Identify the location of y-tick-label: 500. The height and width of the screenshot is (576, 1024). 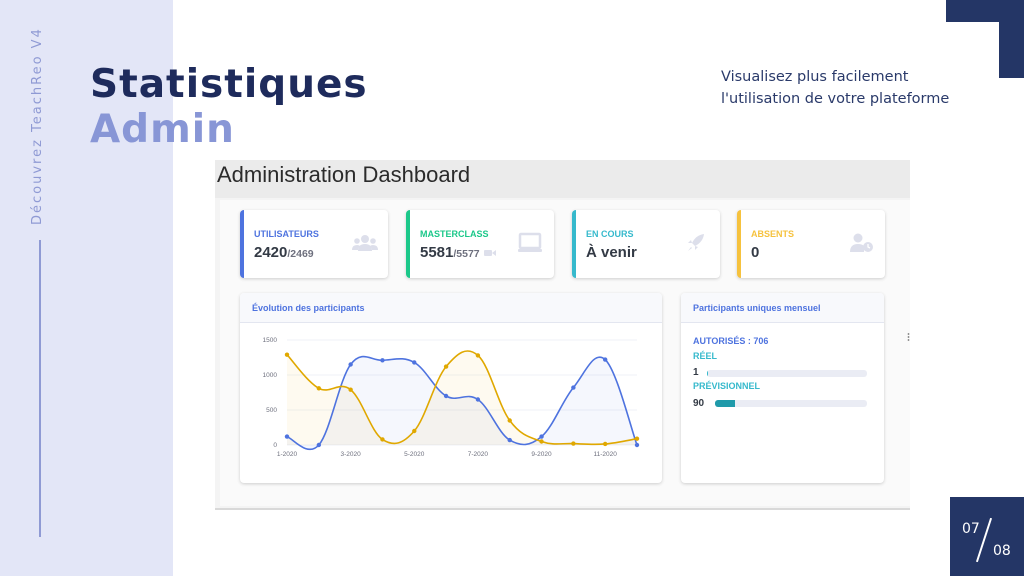
(271, 410).